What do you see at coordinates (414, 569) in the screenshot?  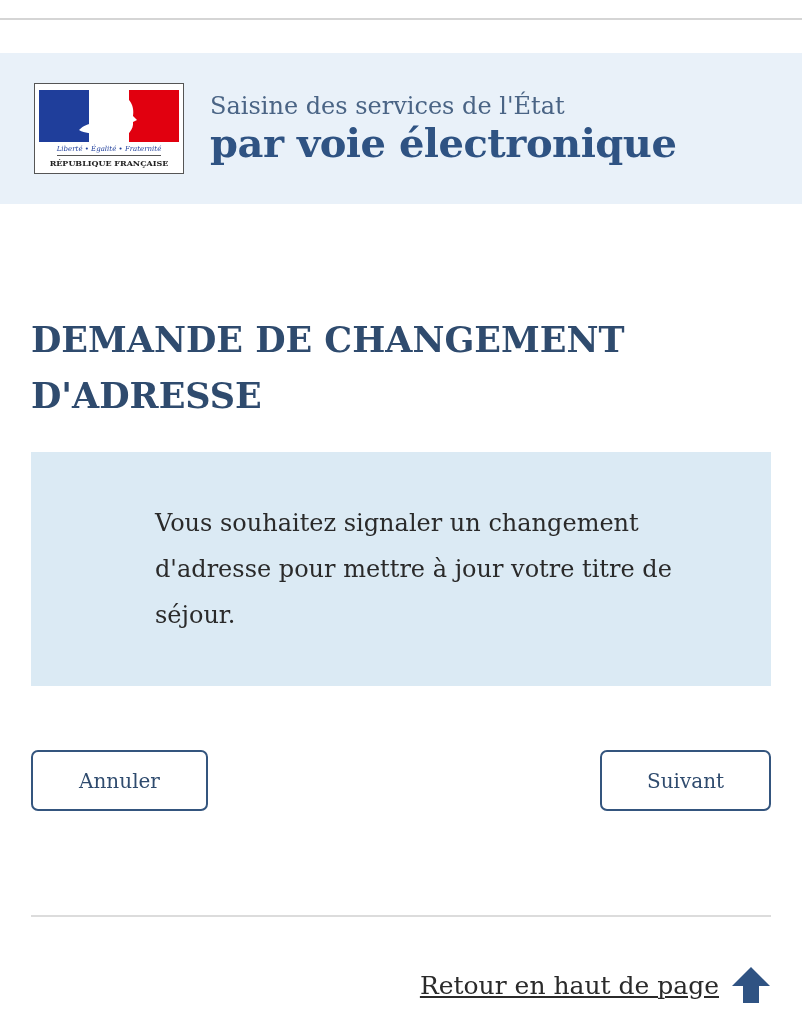 I see `info-text: Vous souhaitez signaler un changement d'adresse pour mettre à jour votre titre de séjour.` at bounding box center [414, 569].